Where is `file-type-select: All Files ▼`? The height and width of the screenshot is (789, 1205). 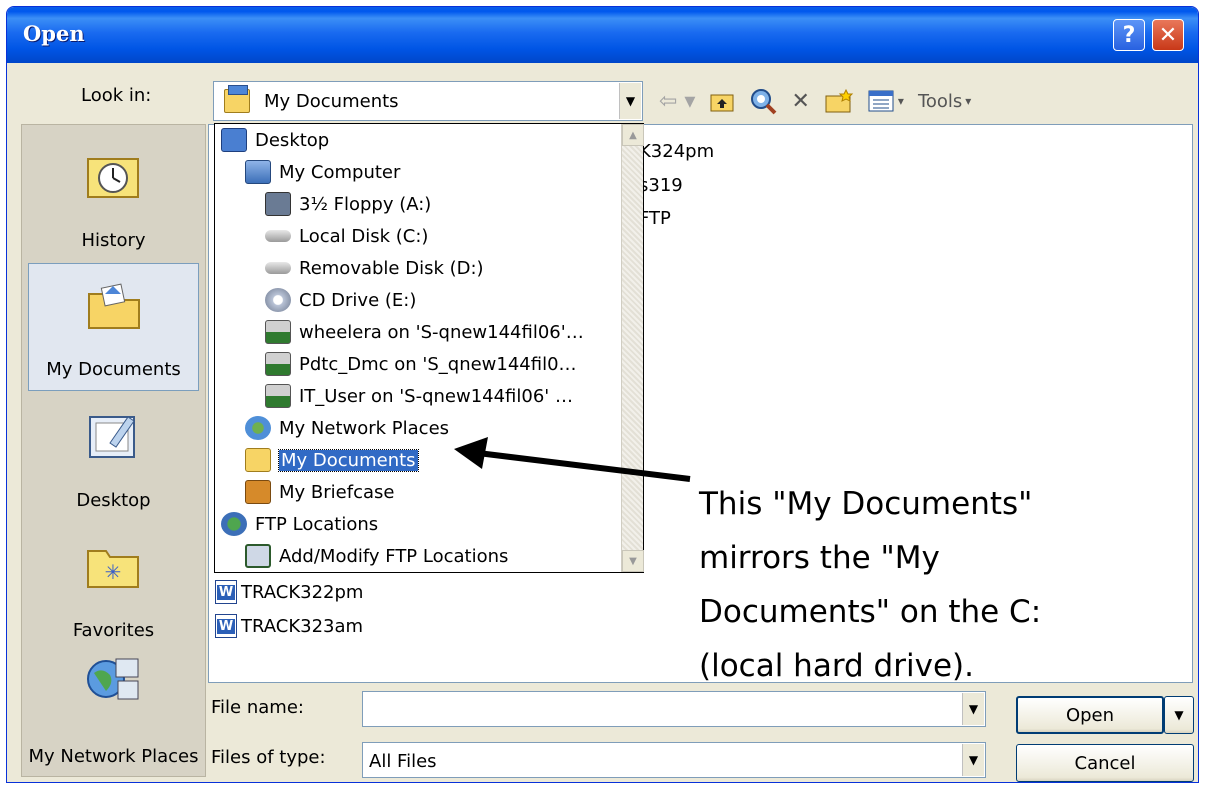
file-type-select: All Files ▼ is located at coordinates (674, 760).